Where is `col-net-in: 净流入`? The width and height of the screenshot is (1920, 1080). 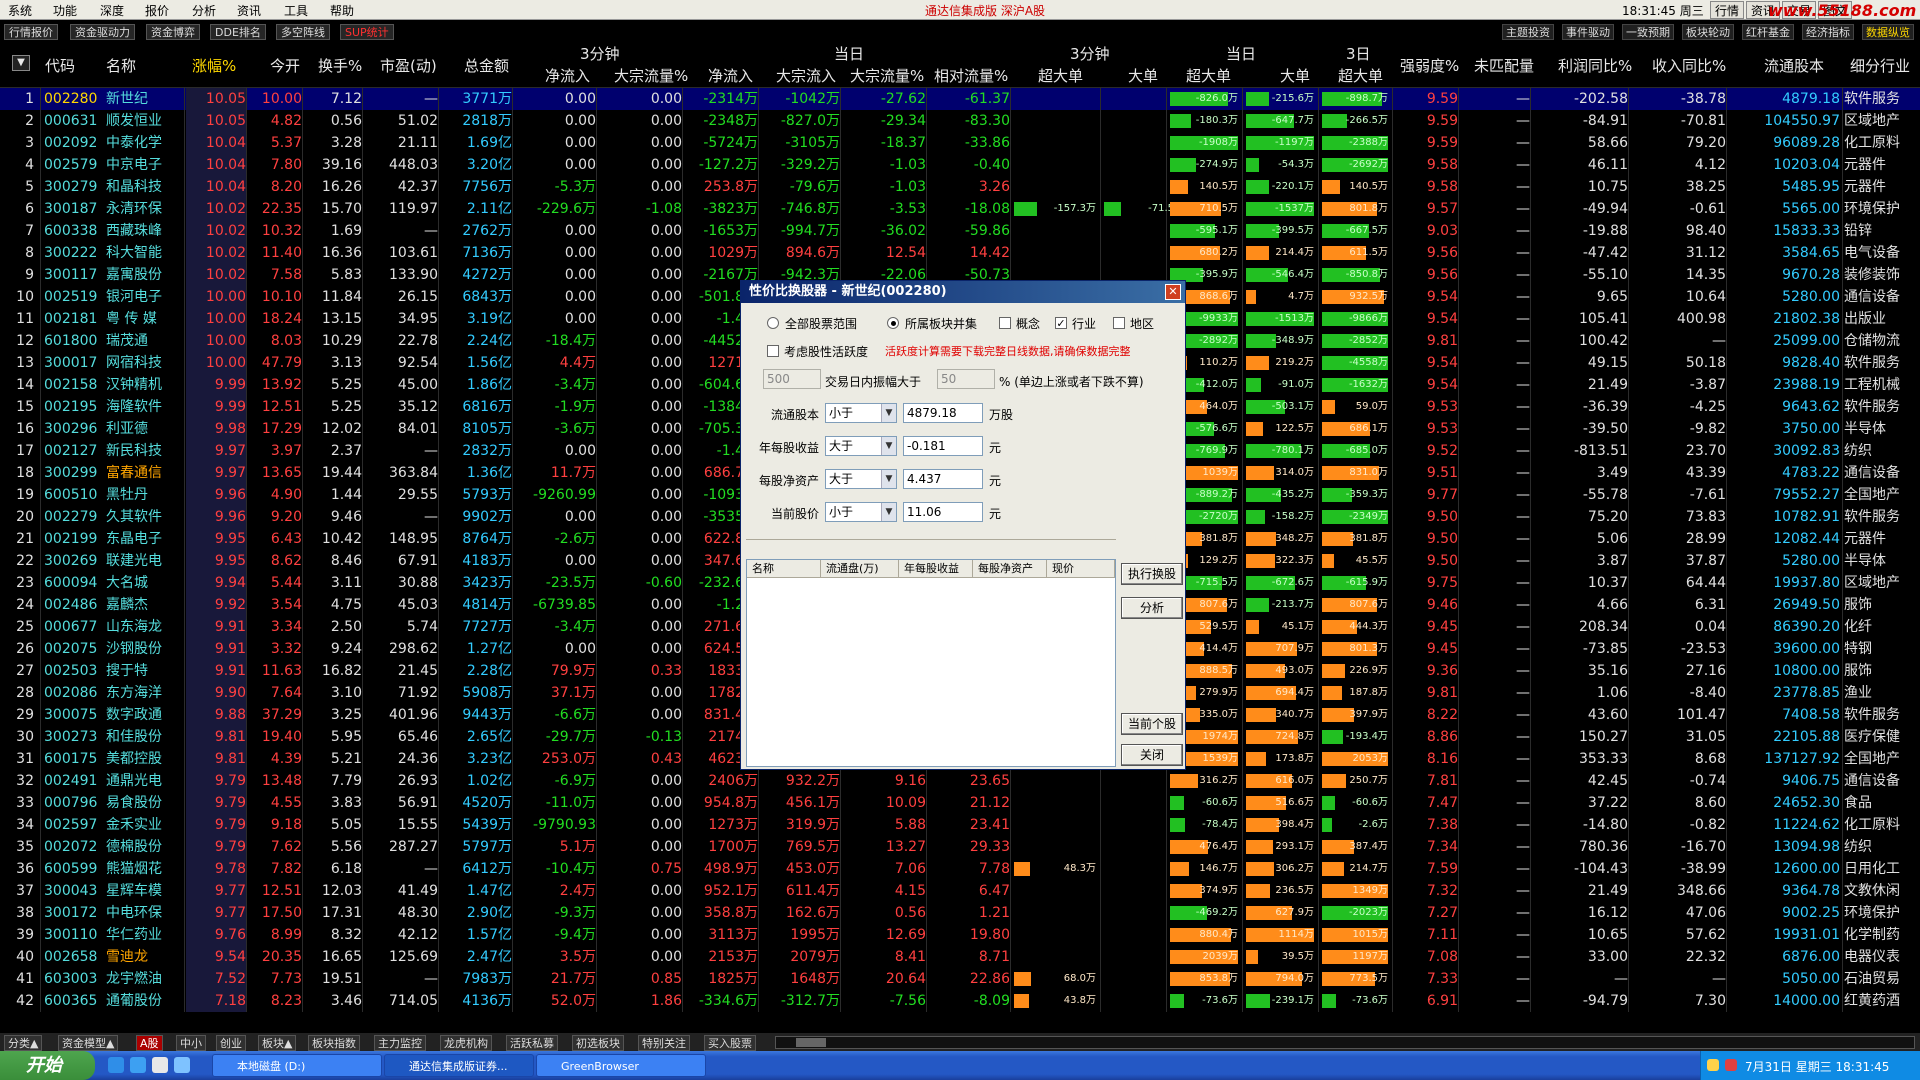
col-net-in: 净流入 is located at coordinates (730, 75).